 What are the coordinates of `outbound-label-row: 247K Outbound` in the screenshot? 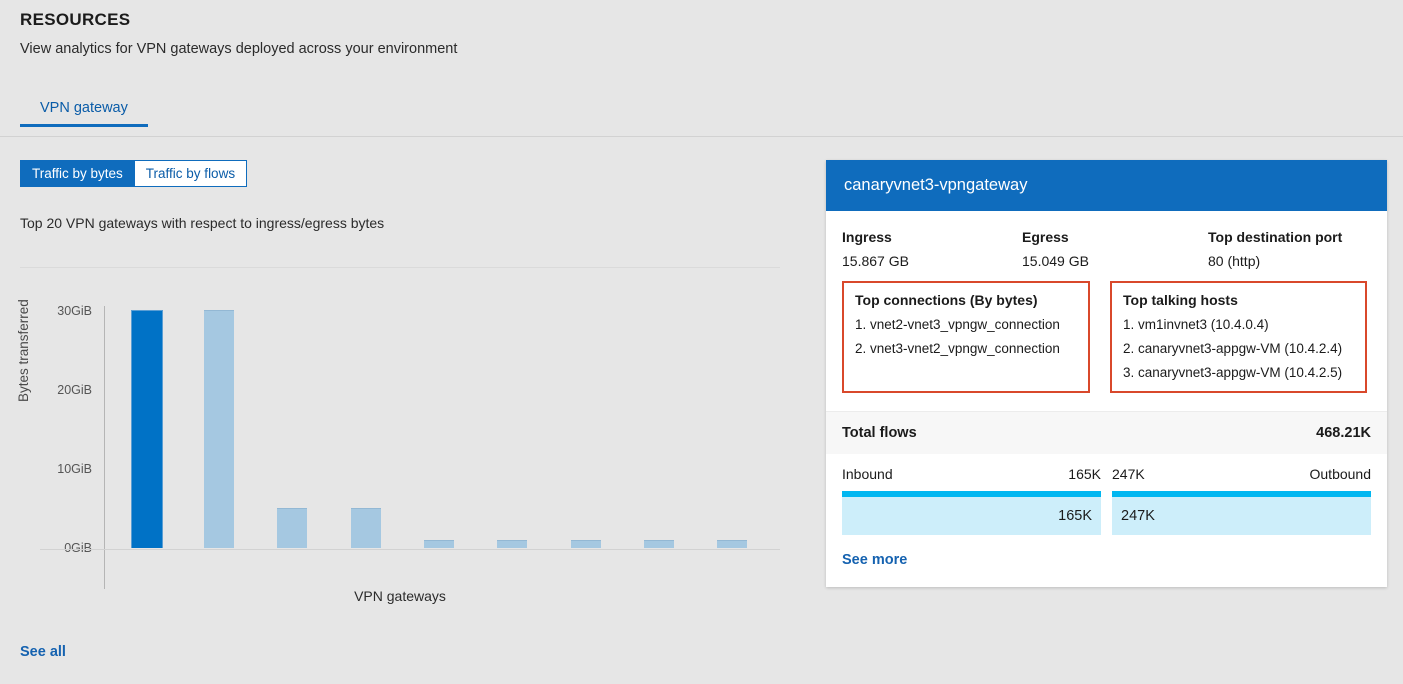 It's located at (1241, 474).